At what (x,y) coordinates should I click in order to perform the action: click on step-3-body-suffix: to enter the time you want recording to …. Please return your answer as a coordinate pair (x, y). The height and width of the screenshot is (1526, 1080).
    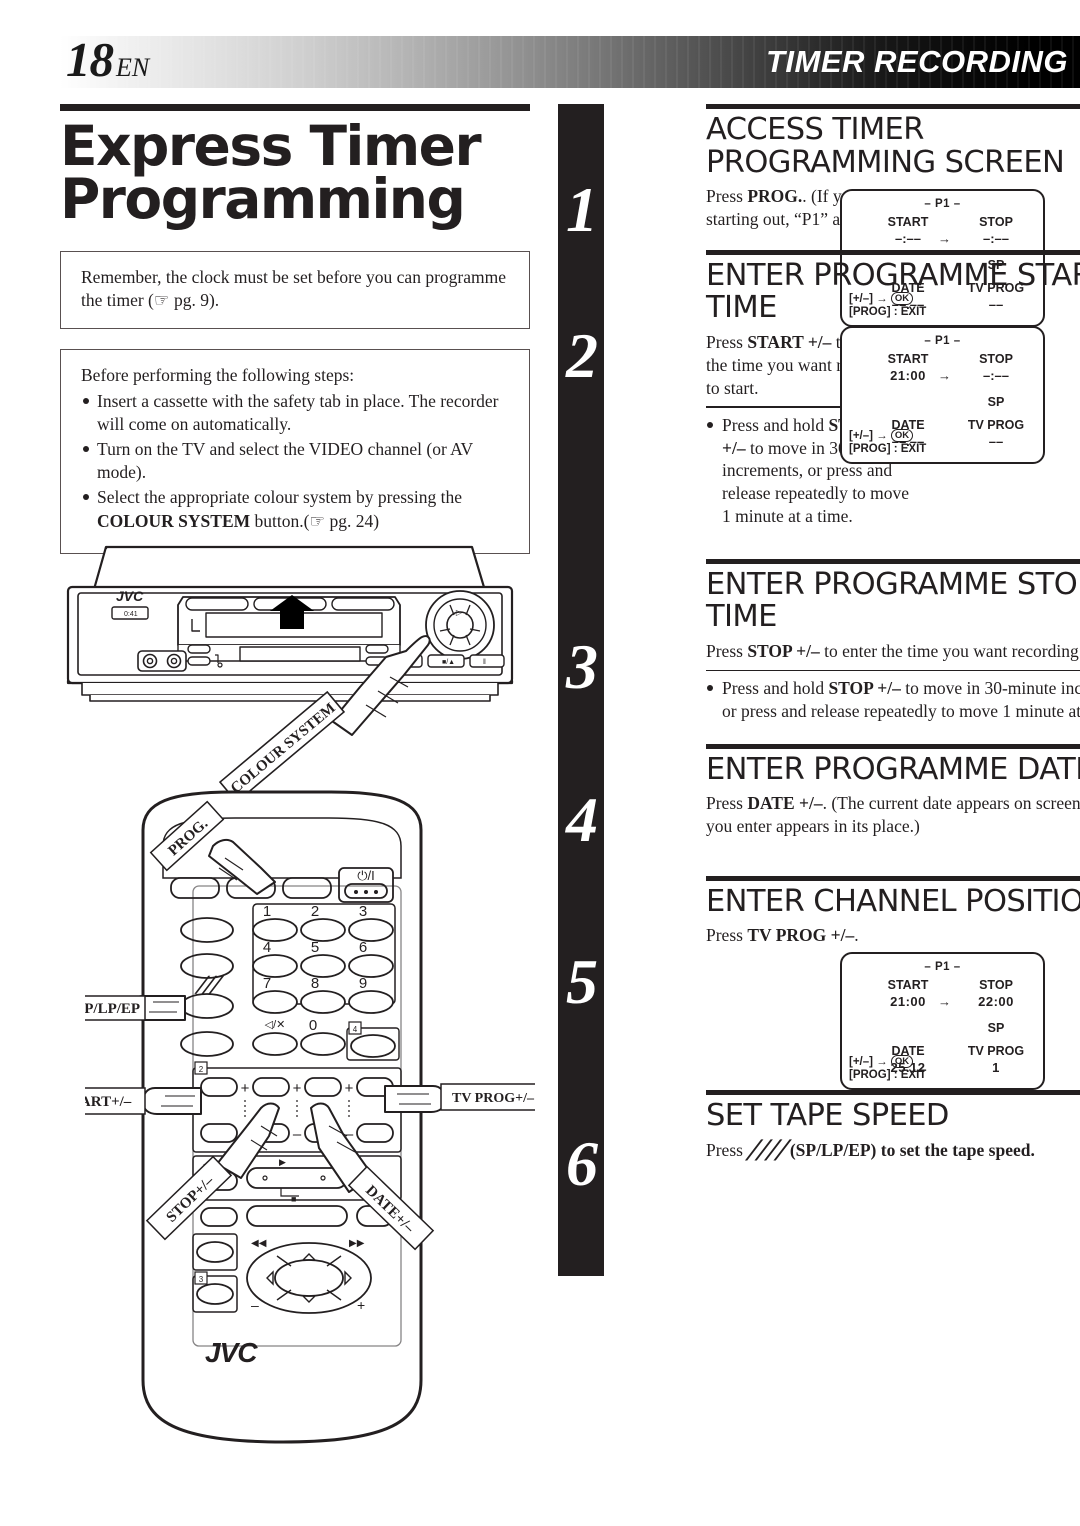
    Looking at the image, I should click on (952, 650).